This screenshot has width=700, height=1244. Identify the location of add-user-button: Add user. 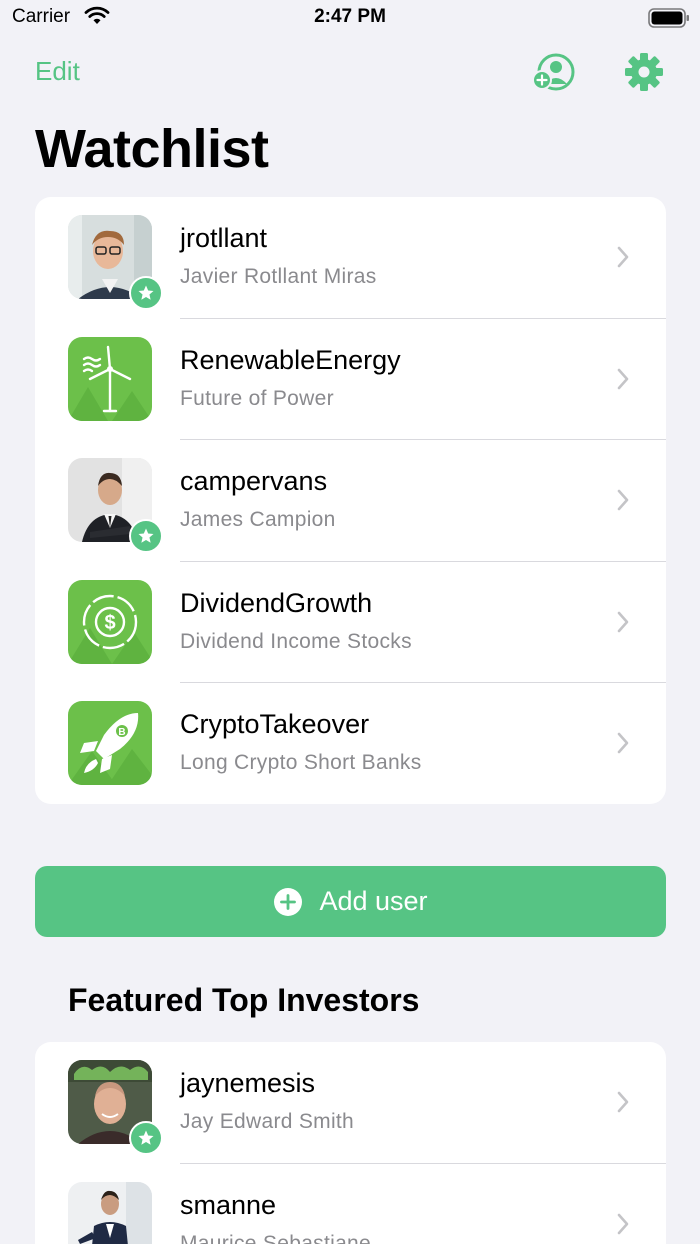
(350, 901).